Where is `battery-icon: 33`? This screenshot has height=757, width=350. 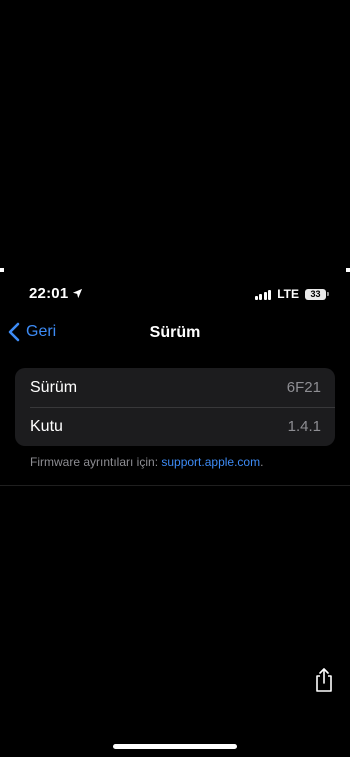 battery-icon: 33 is located at coordinates (317, 294).